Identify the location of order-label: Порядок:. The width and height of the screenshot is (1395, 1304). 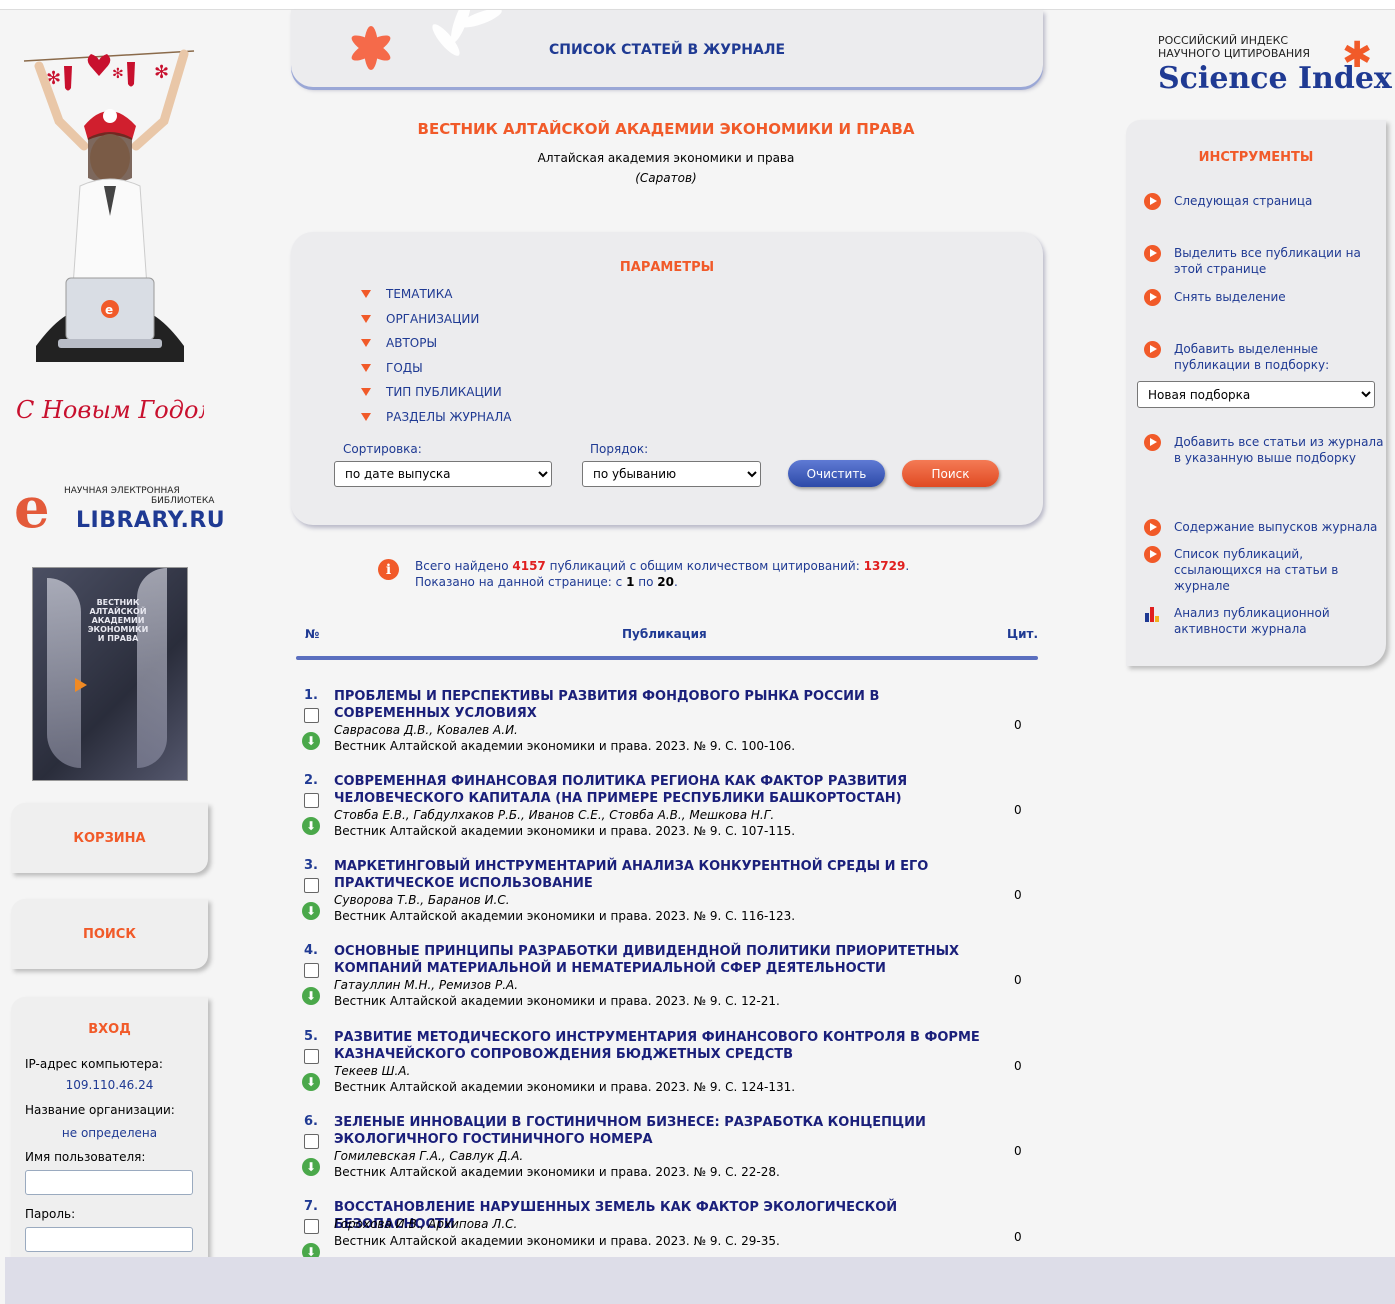
(619, 449).